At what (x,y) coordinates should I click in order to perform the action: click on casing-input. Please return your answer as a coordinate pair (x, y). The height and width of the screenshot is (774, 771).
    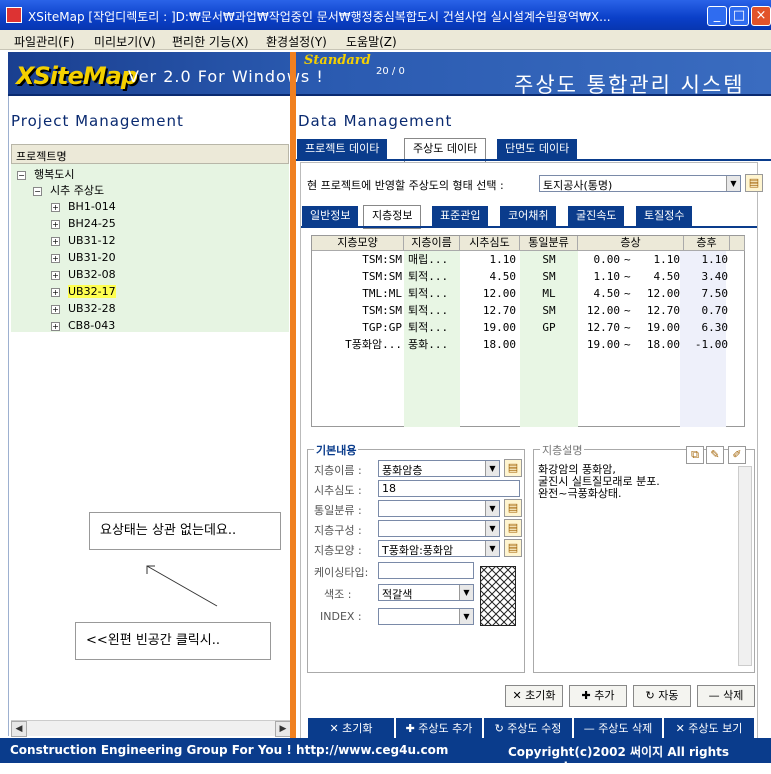
    Looking at the image, I should click on (426, 570).